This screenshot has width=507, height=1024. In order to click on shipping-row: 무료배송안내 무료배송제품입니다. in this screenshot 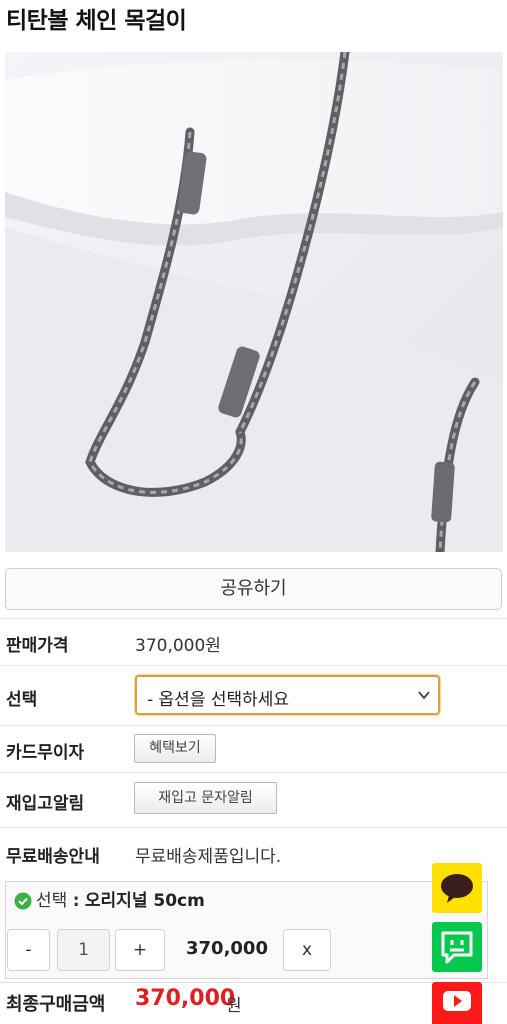, I will do `click(253, 852)`.